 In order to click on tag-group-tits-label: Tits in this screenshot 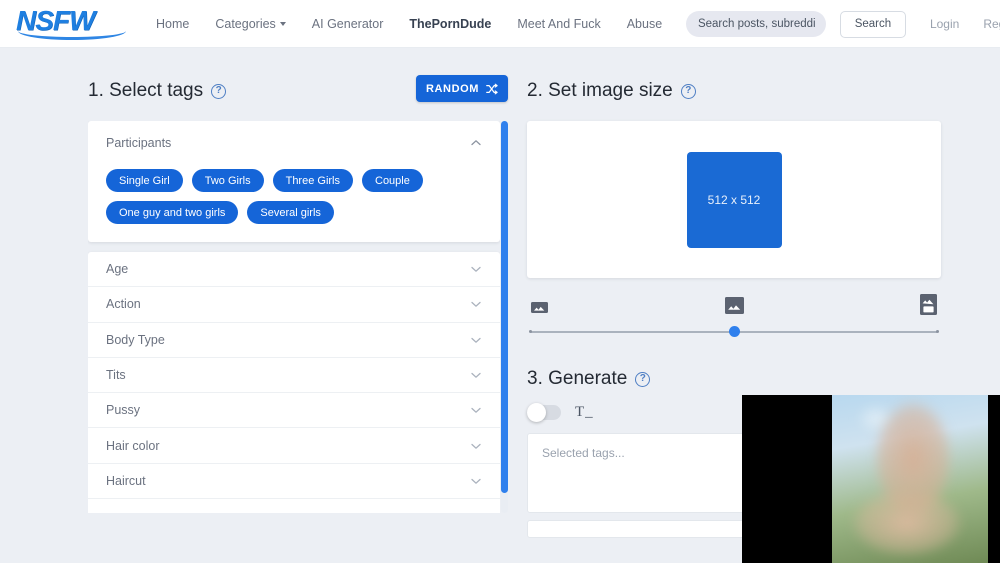, I will do `click(116, 375)`.